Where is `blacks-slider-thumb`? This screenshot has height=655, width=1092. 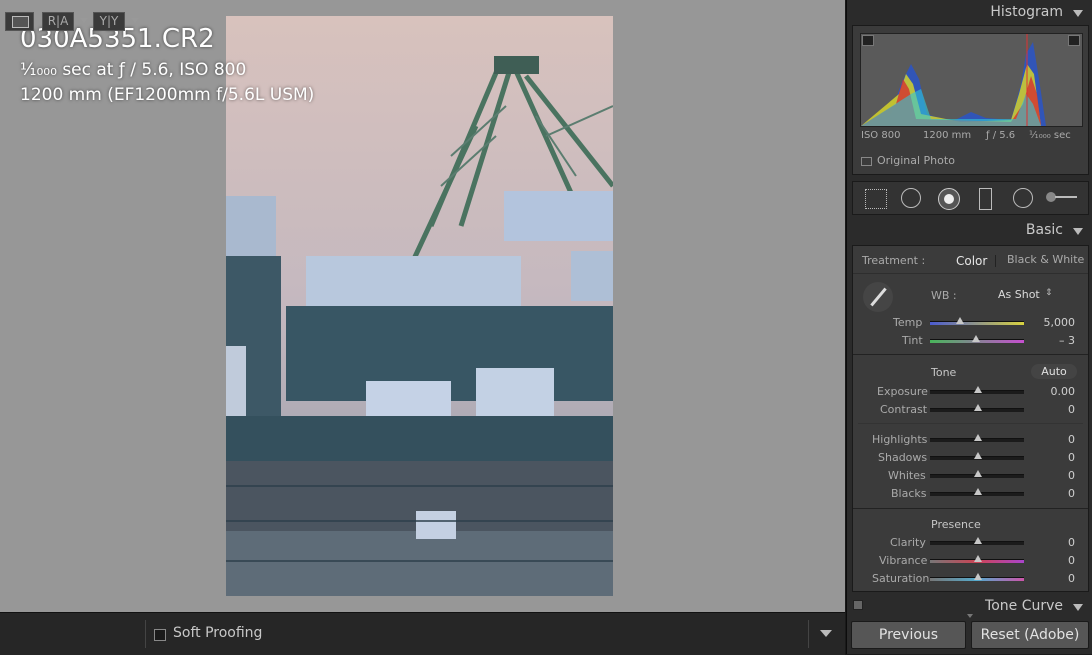
blacks-slider-thumb is located at coordinates (978, 491).